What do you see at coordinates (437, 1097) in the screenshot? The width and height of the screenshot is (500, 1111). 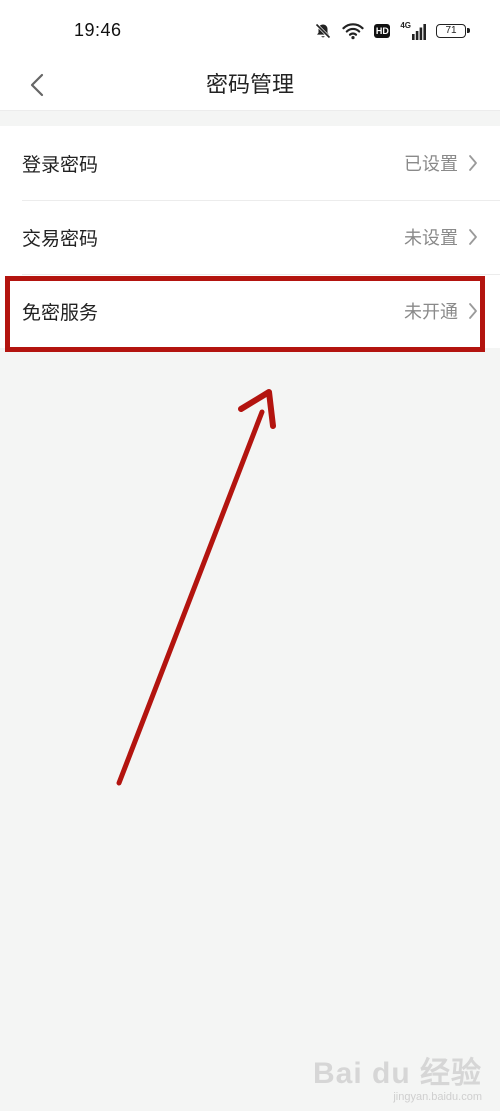 I see `watermark-url: jingyan.baidu.com` at bounding box center [437, 1097].